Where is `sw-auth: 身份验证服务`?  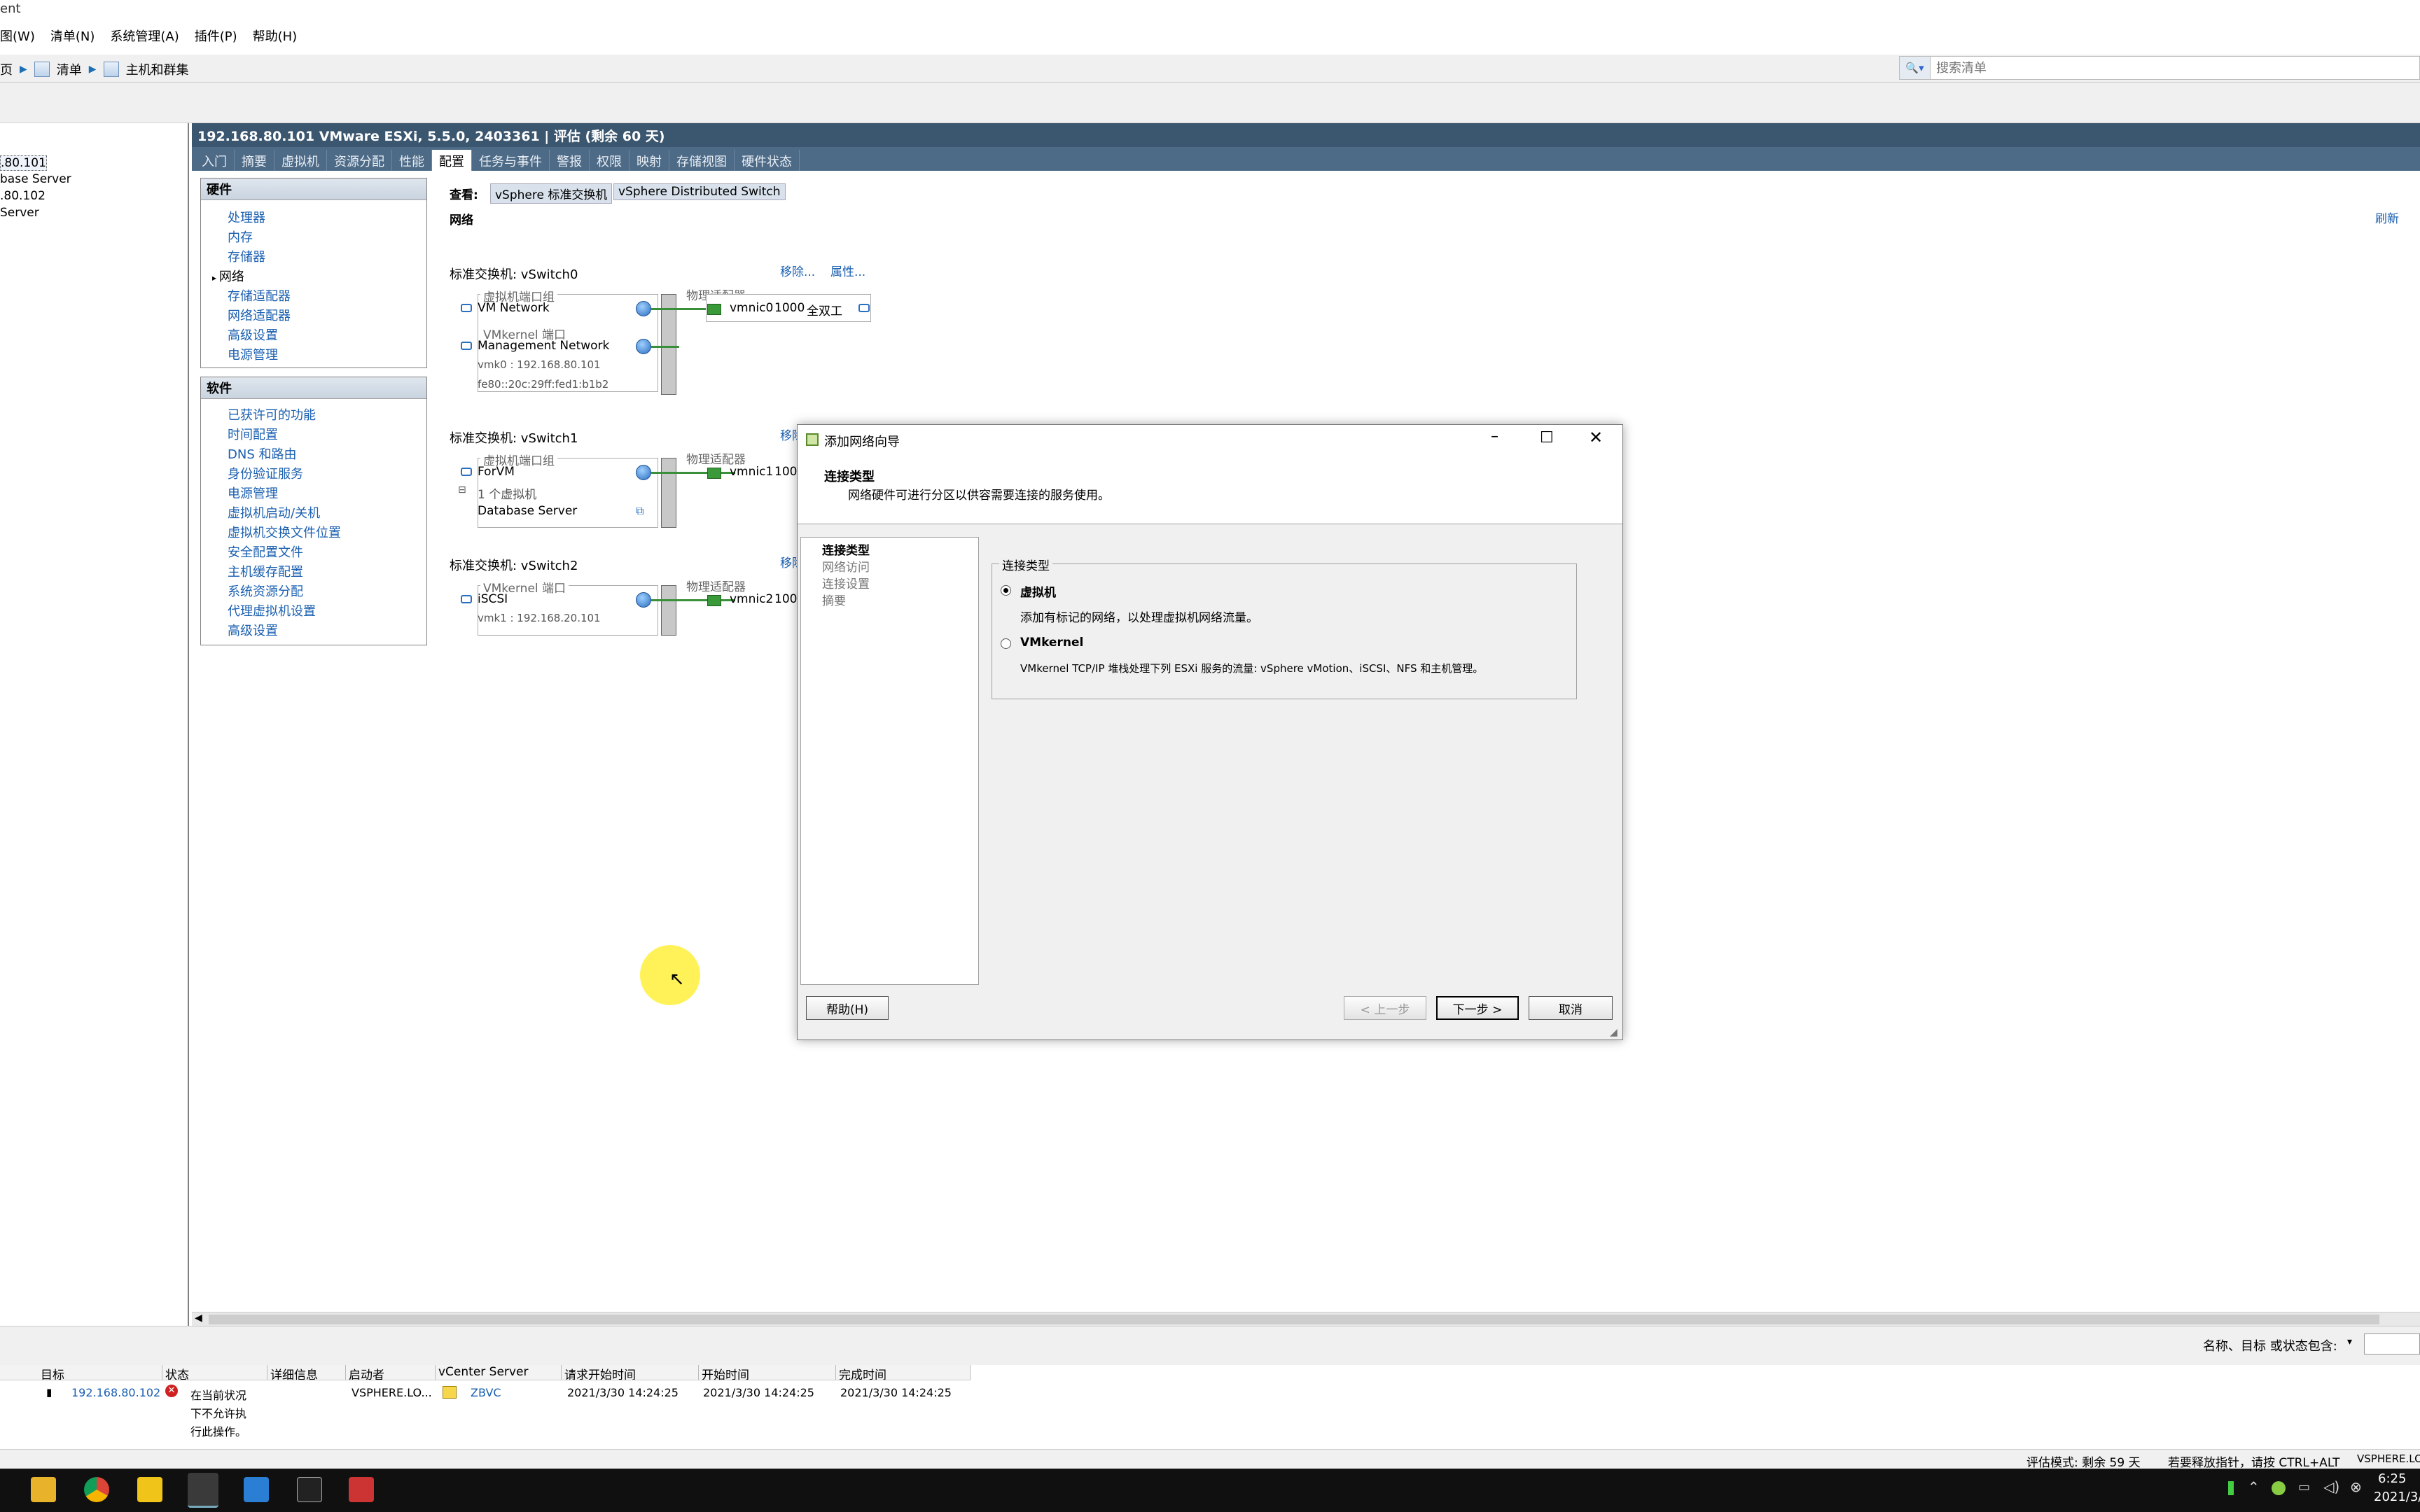 sw-auth: 身份验证服务 is located at coordinates (265, 473).